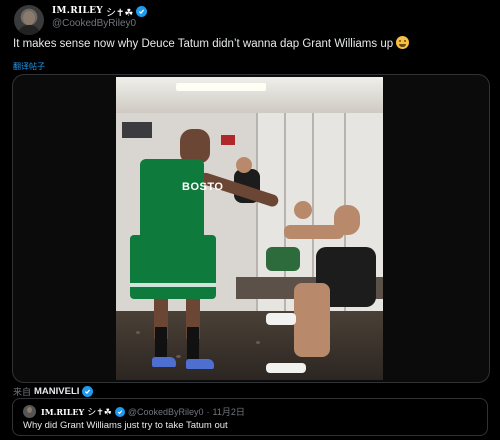  Describe the element at coordinates (228, 412) in the screenshot. I see `quoted-date: 11月2日` at that location.